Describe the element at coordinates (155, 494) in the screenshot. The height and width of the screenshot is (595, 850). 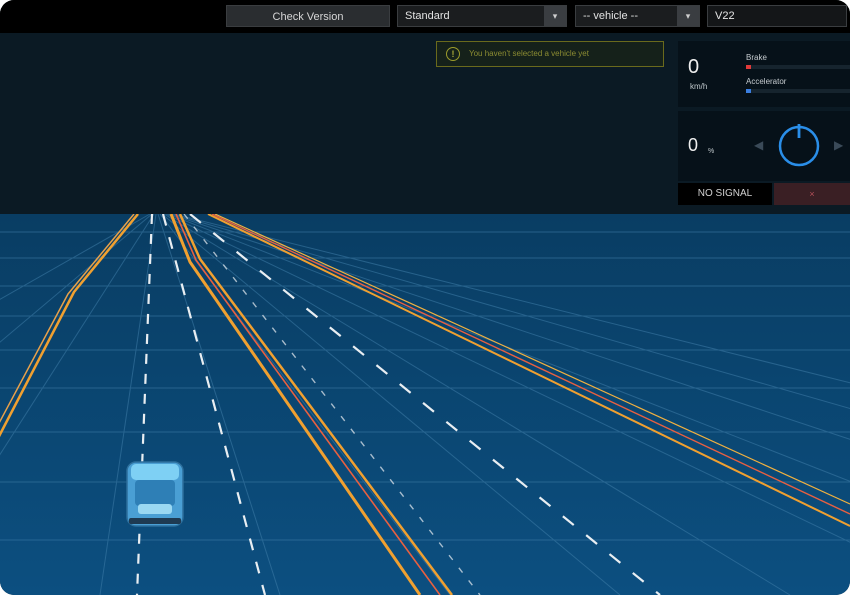
I see `ego-vehicle` at that location.